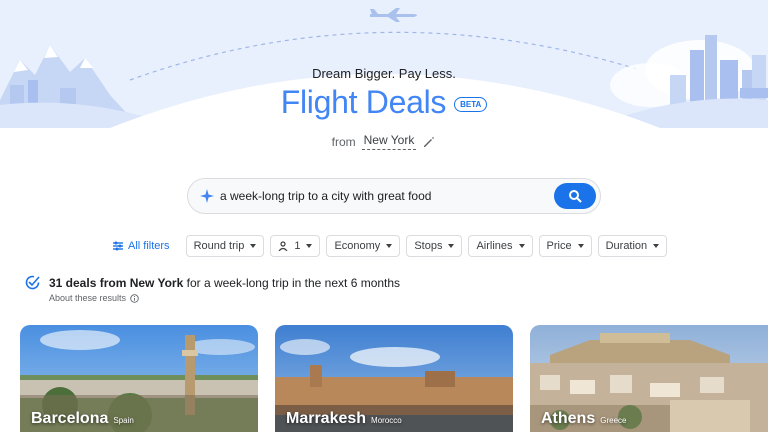 The width and height of the screenshot is (768, 432). I want to click on destination-city: Marrakesh, so click(326, 418).